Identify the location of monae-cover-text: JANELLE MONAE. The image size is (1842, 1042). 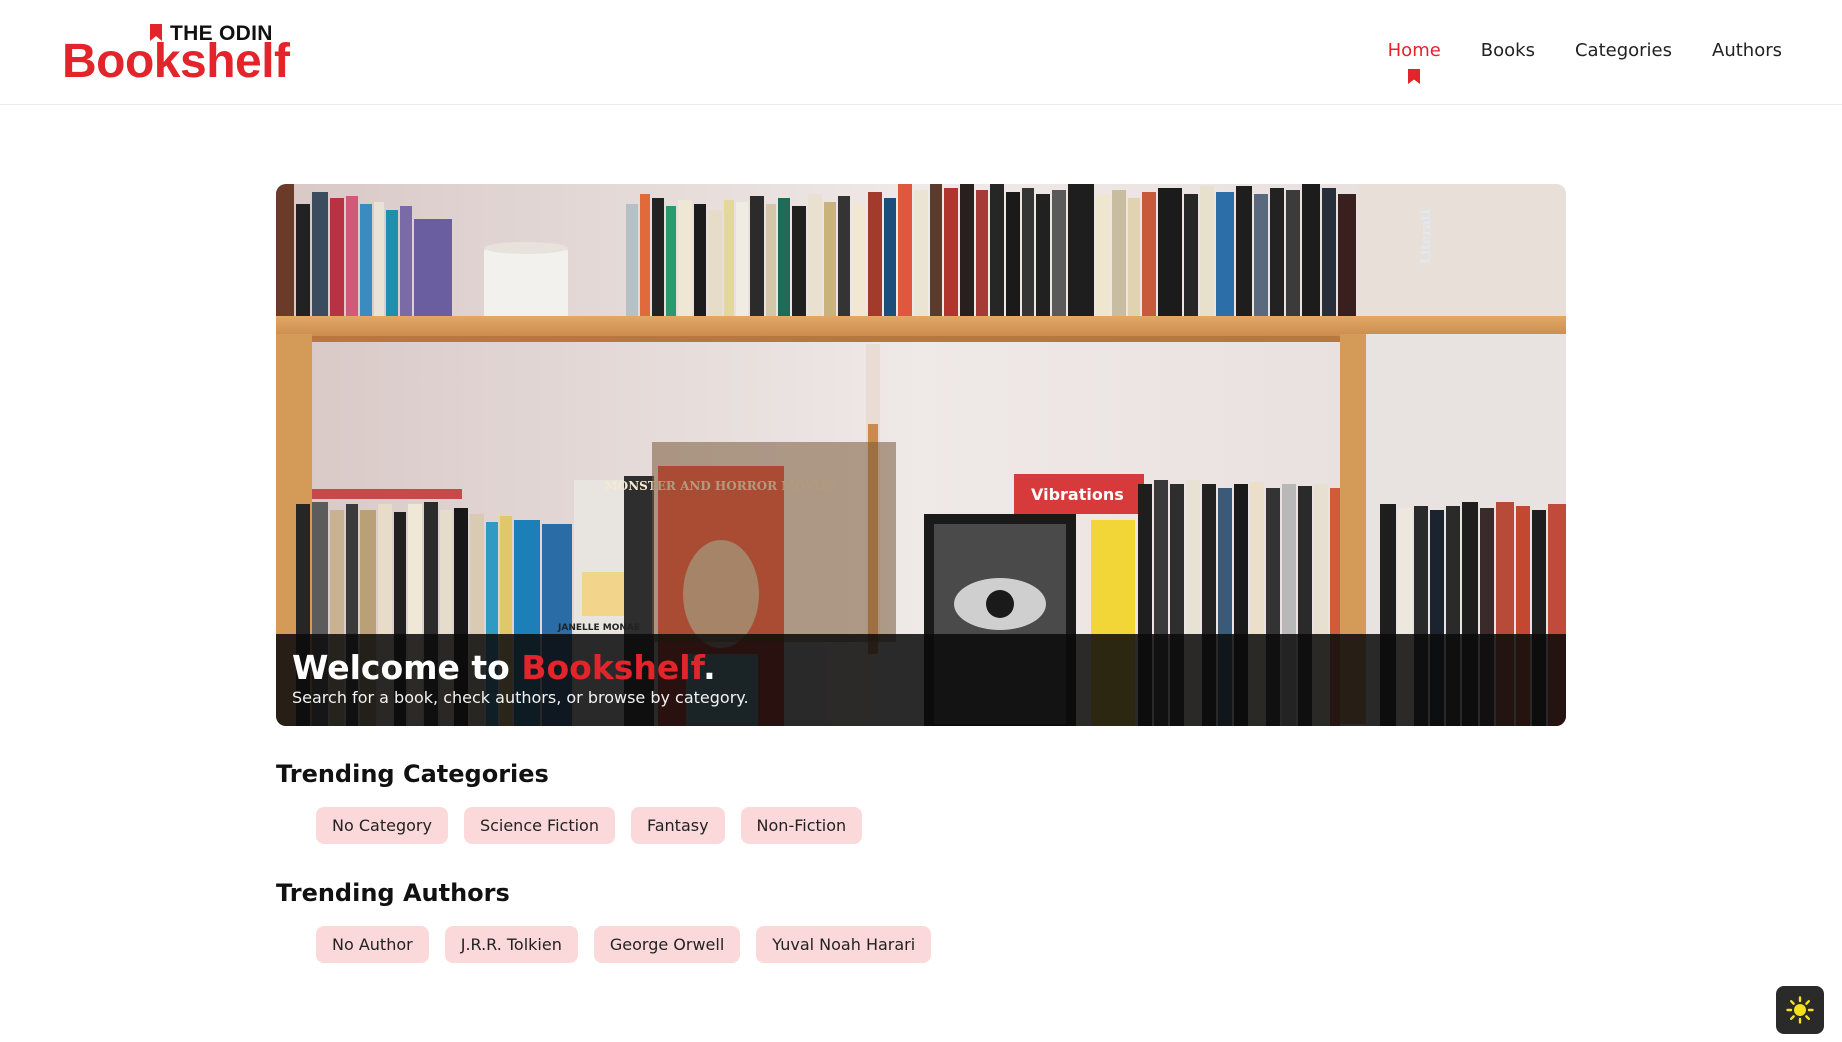
(598, 628).